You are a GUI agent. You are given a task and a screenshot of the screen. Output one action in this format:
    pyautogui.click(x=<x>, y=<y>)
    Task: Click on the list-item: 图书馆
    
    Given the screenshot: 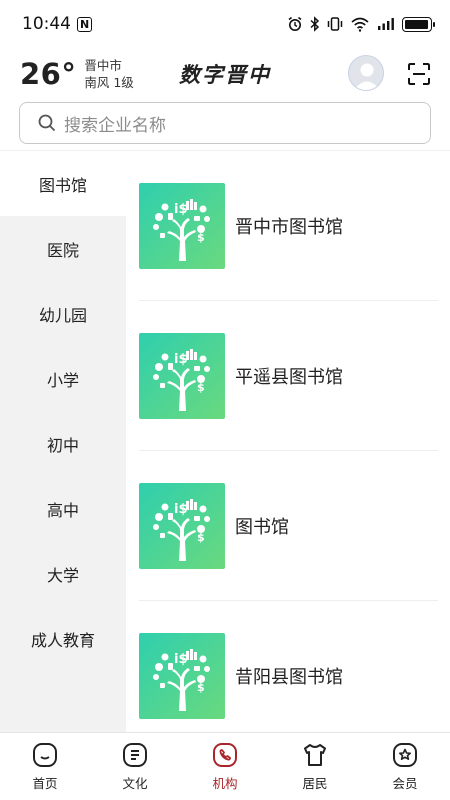 What is the action you would take?
    pyautogui.click(x=288, y=526)
    